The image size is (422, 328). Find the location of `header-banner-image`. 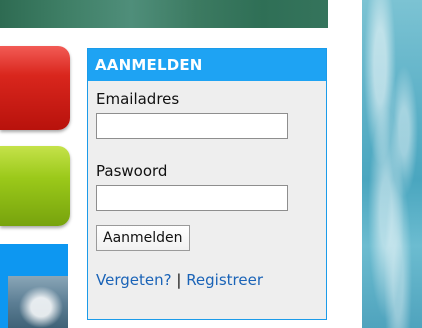

header-banner-image is located at coordinates (164, 14).